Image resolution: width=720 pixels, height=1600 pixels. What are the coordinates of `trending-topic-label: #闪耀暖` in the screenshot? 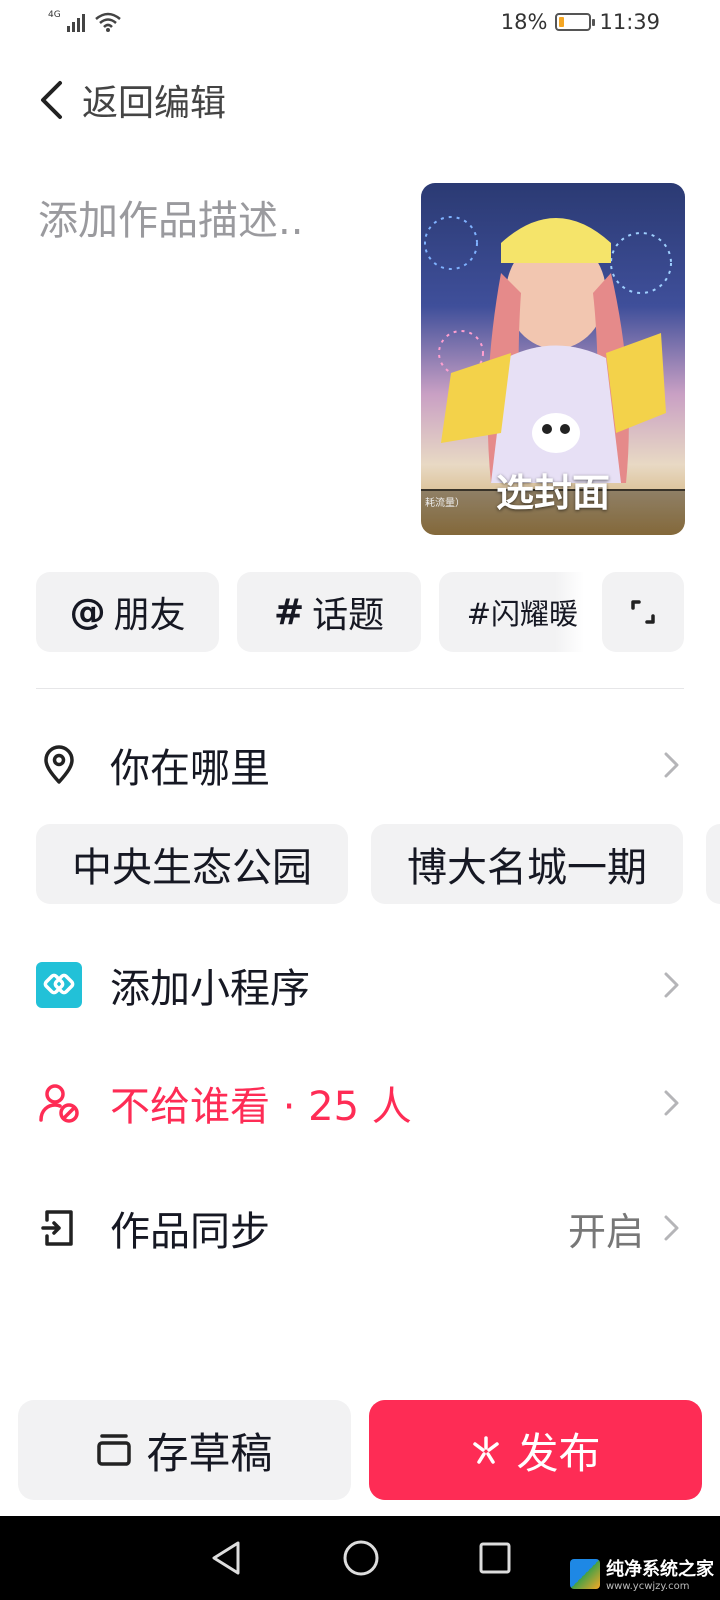 It's located at (522, 614).